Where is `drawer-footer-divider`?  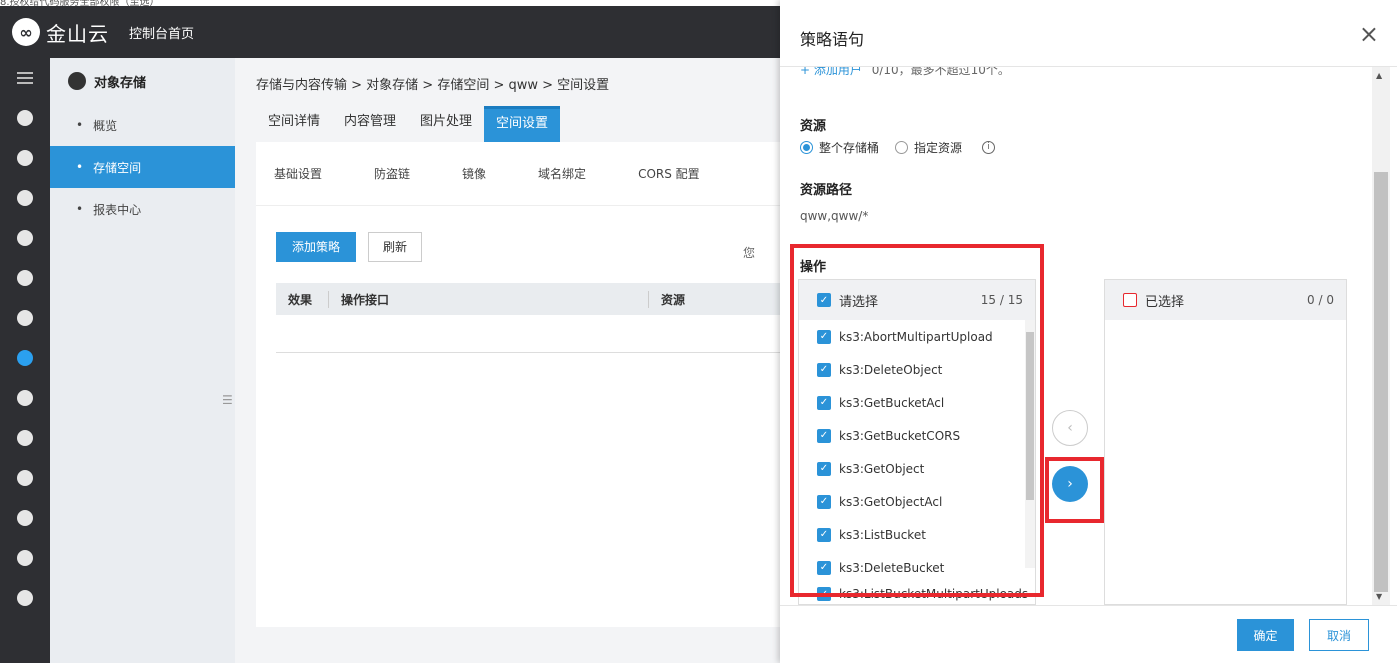
drawer-footer-divider is located at coordinates (1088, 605).